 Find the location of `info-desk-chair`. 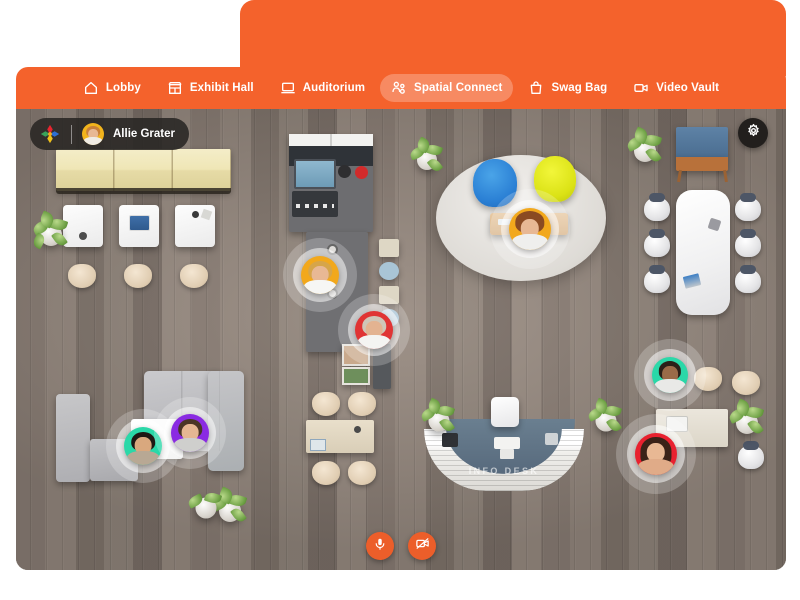

info-desk-chair is located at coordinates (505, 412).